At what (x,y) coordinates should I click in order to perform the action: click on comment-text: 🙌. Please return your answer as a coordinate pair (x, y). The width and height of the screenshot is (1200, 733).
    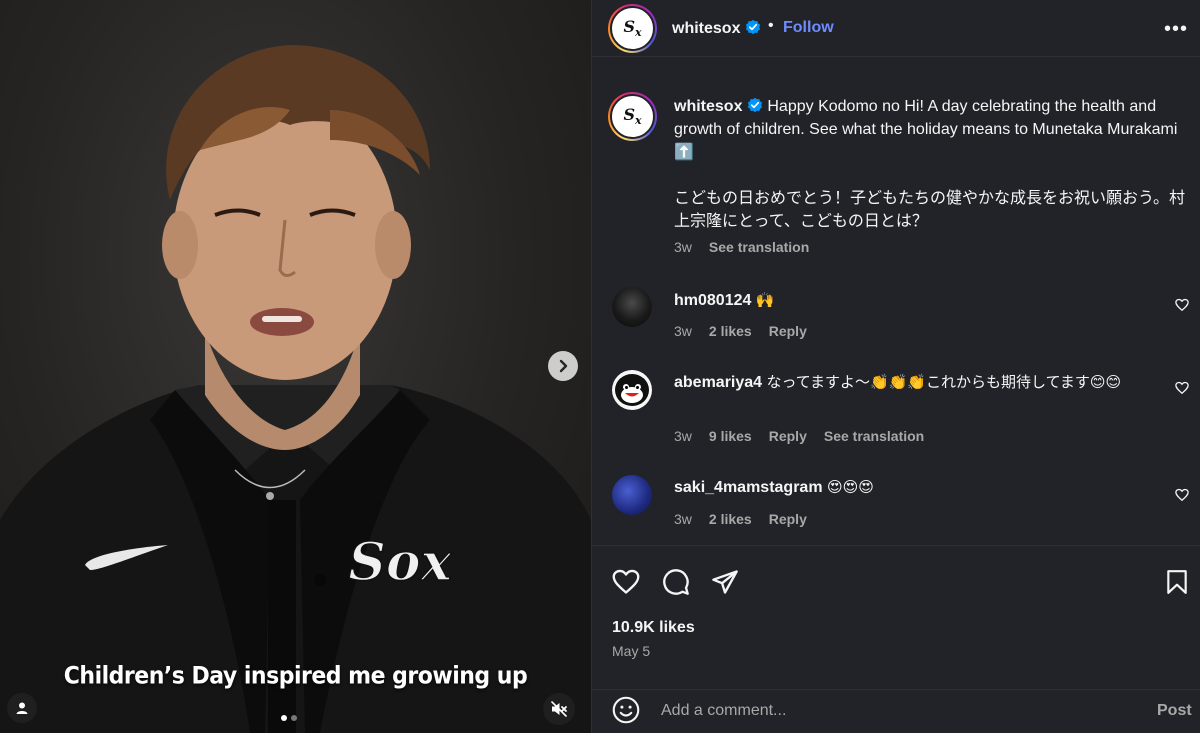
    Looking at the image, I should click on (765, 300).